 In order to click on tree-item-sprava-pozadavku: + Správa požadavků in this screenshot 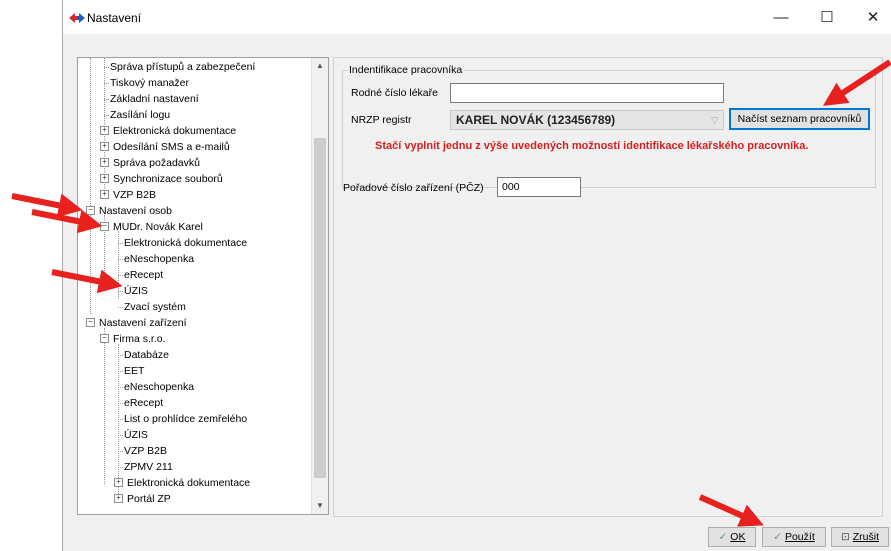, I will do `click(150, 163)`.